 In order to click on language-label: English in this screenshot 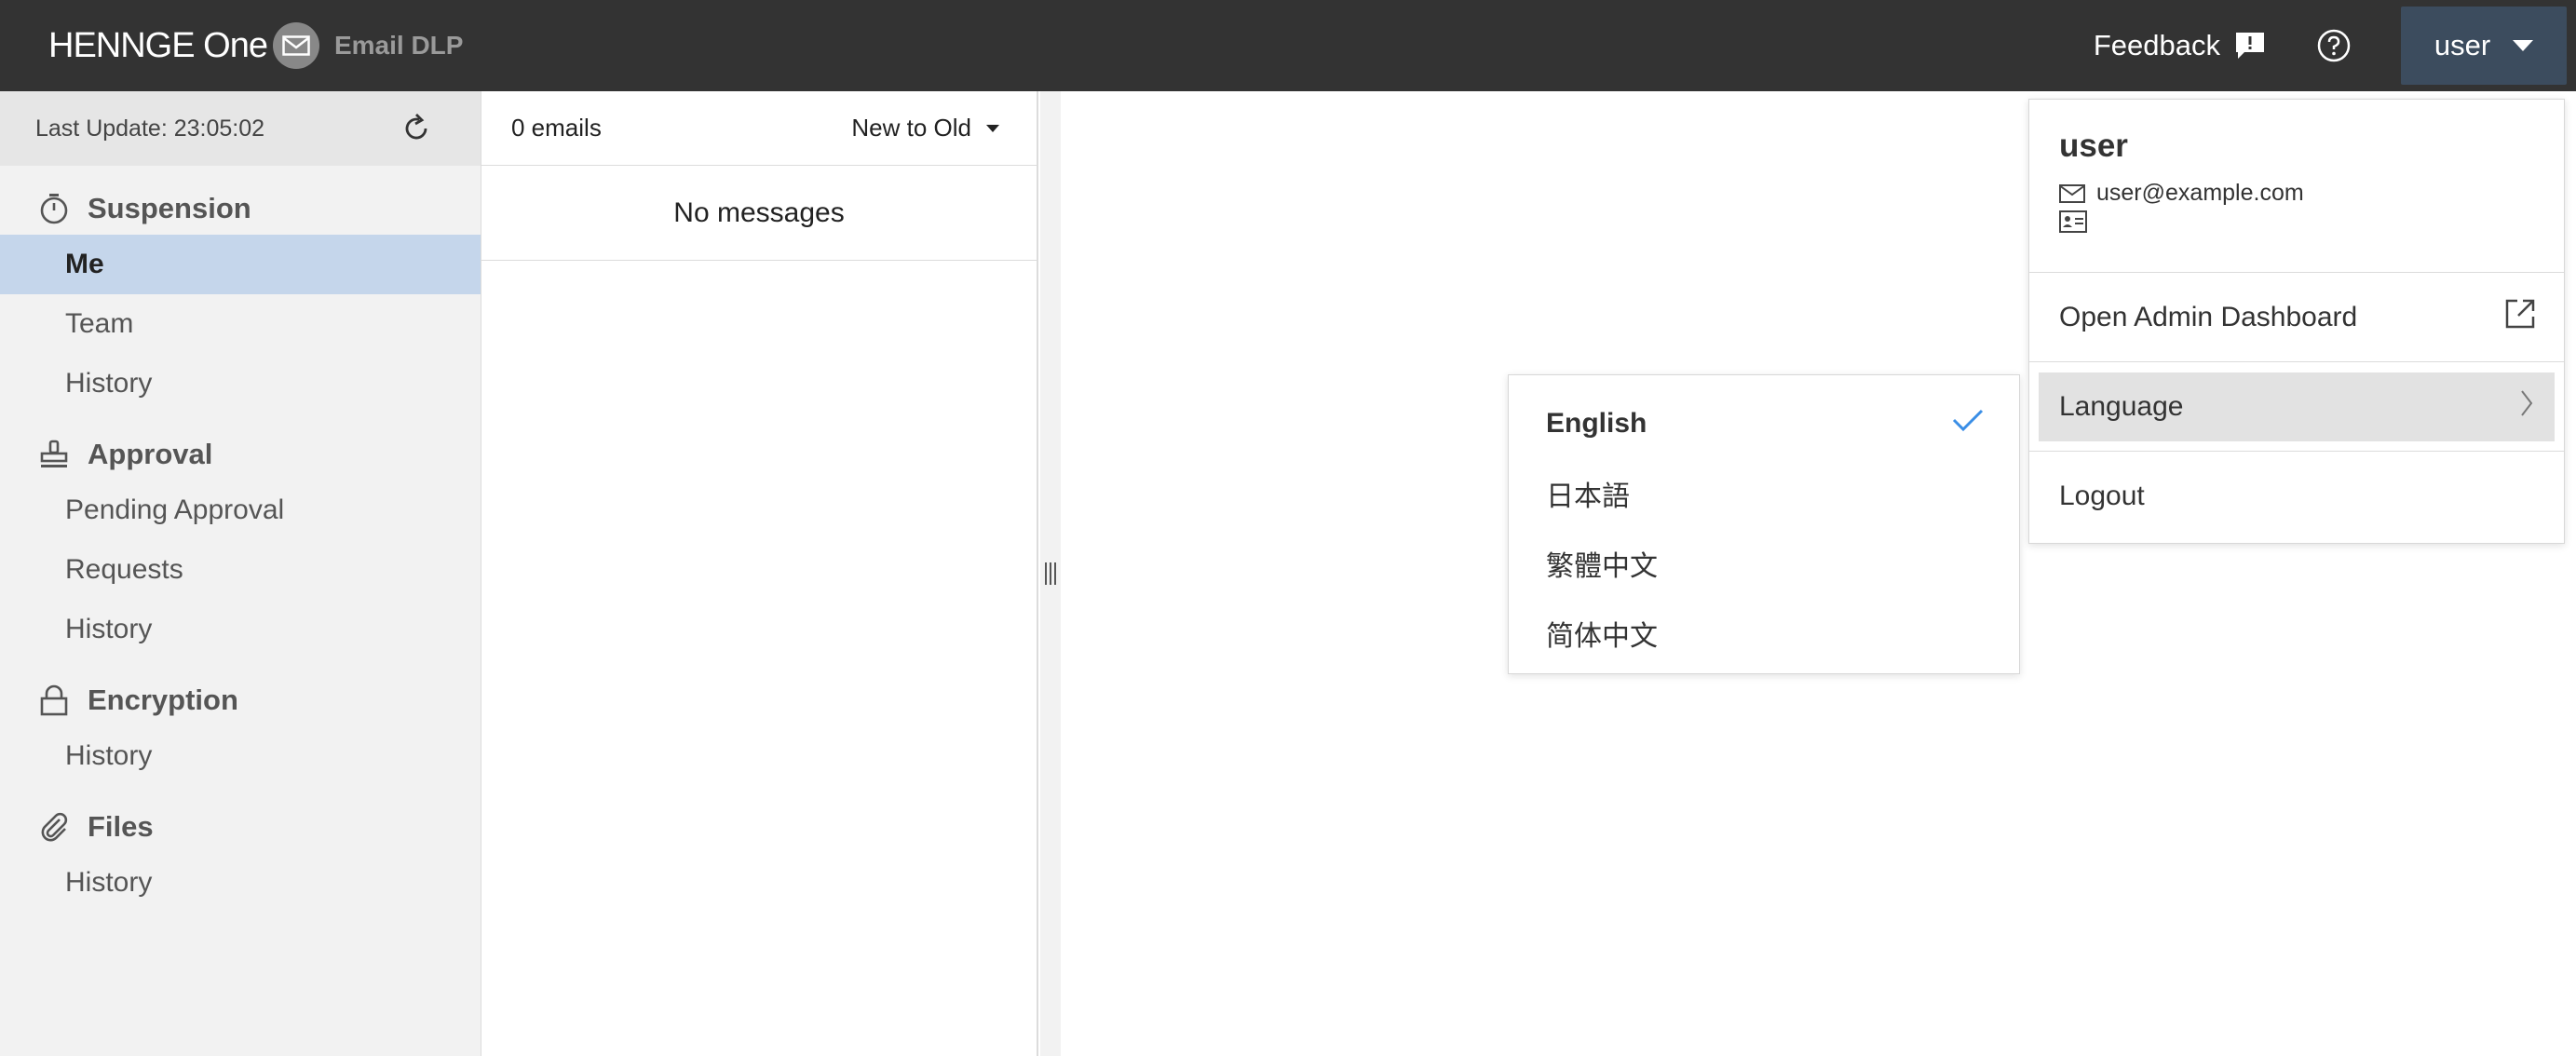, I will do `click(1596, 423)`.